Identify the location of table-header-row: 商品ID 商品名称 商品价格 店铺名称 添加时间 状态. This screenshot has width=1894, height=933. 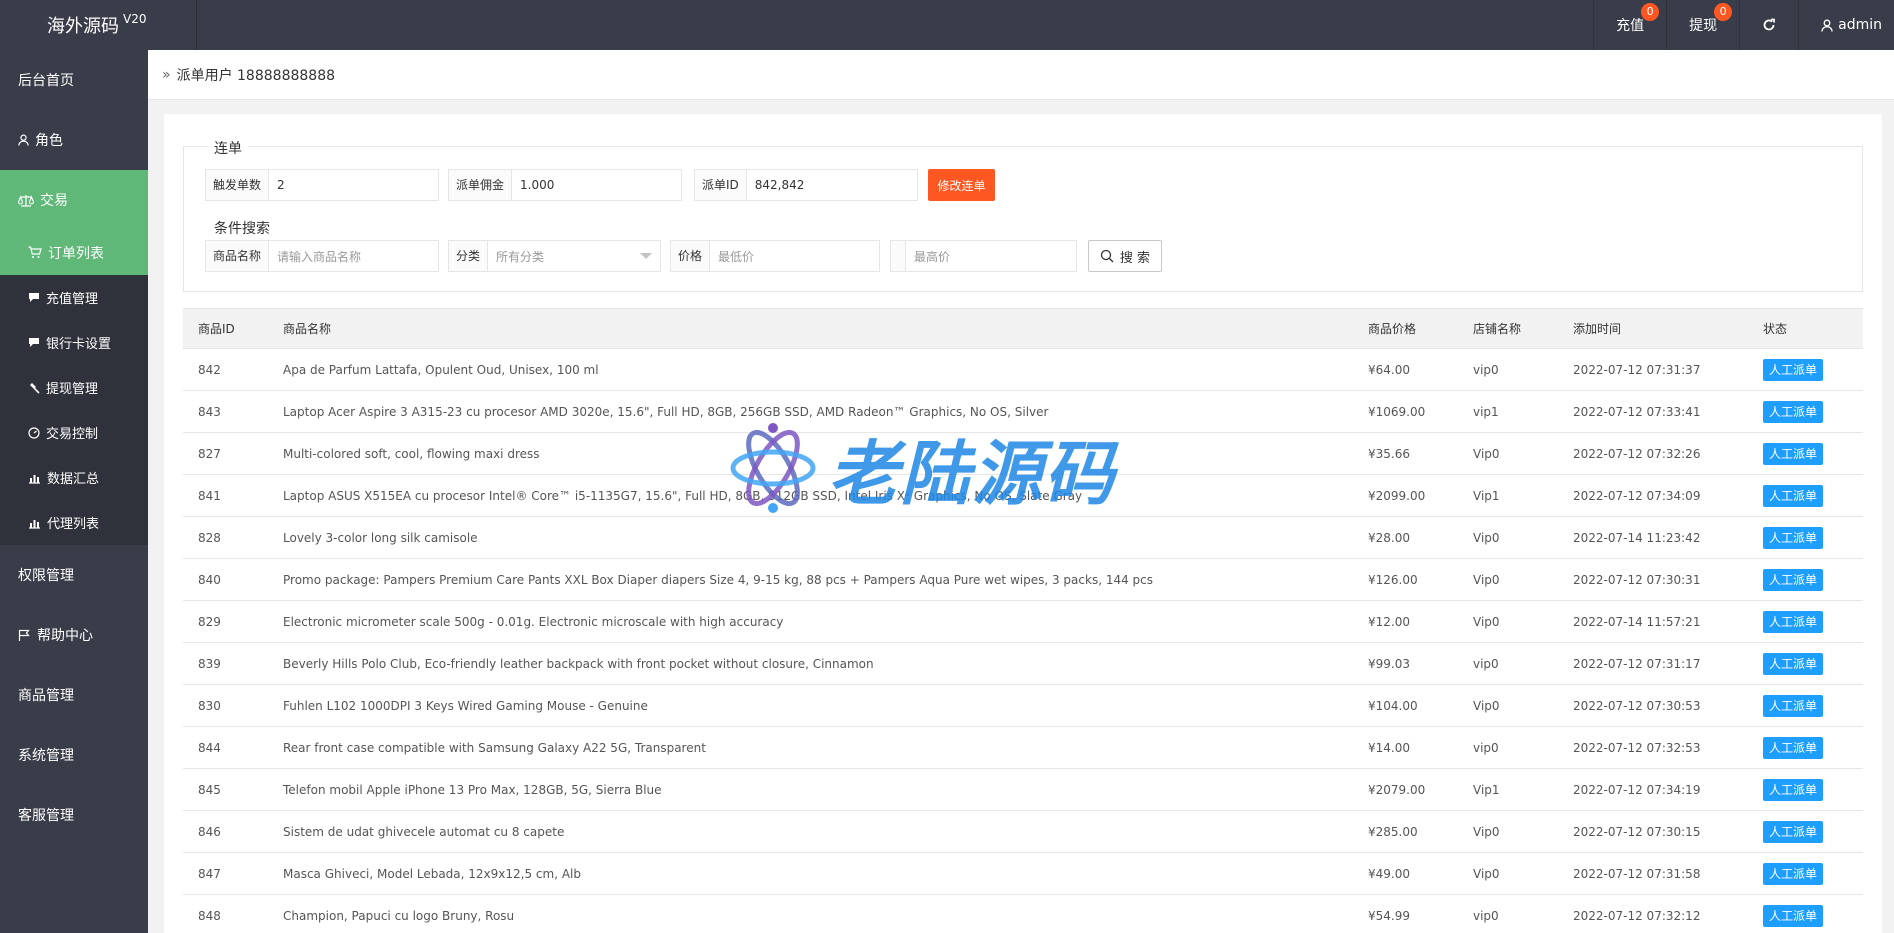
(1023, 328).